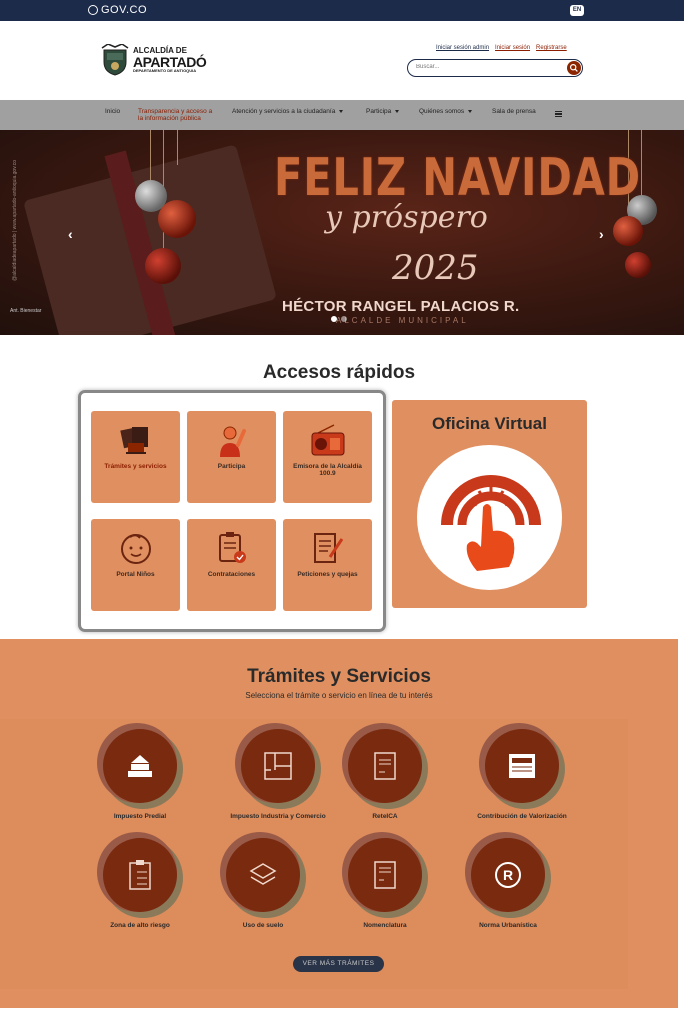 The image size is (684, 1024). Describe the element at coordinates (177, 147) in the screenshot. I see `ornament-string` at that location.